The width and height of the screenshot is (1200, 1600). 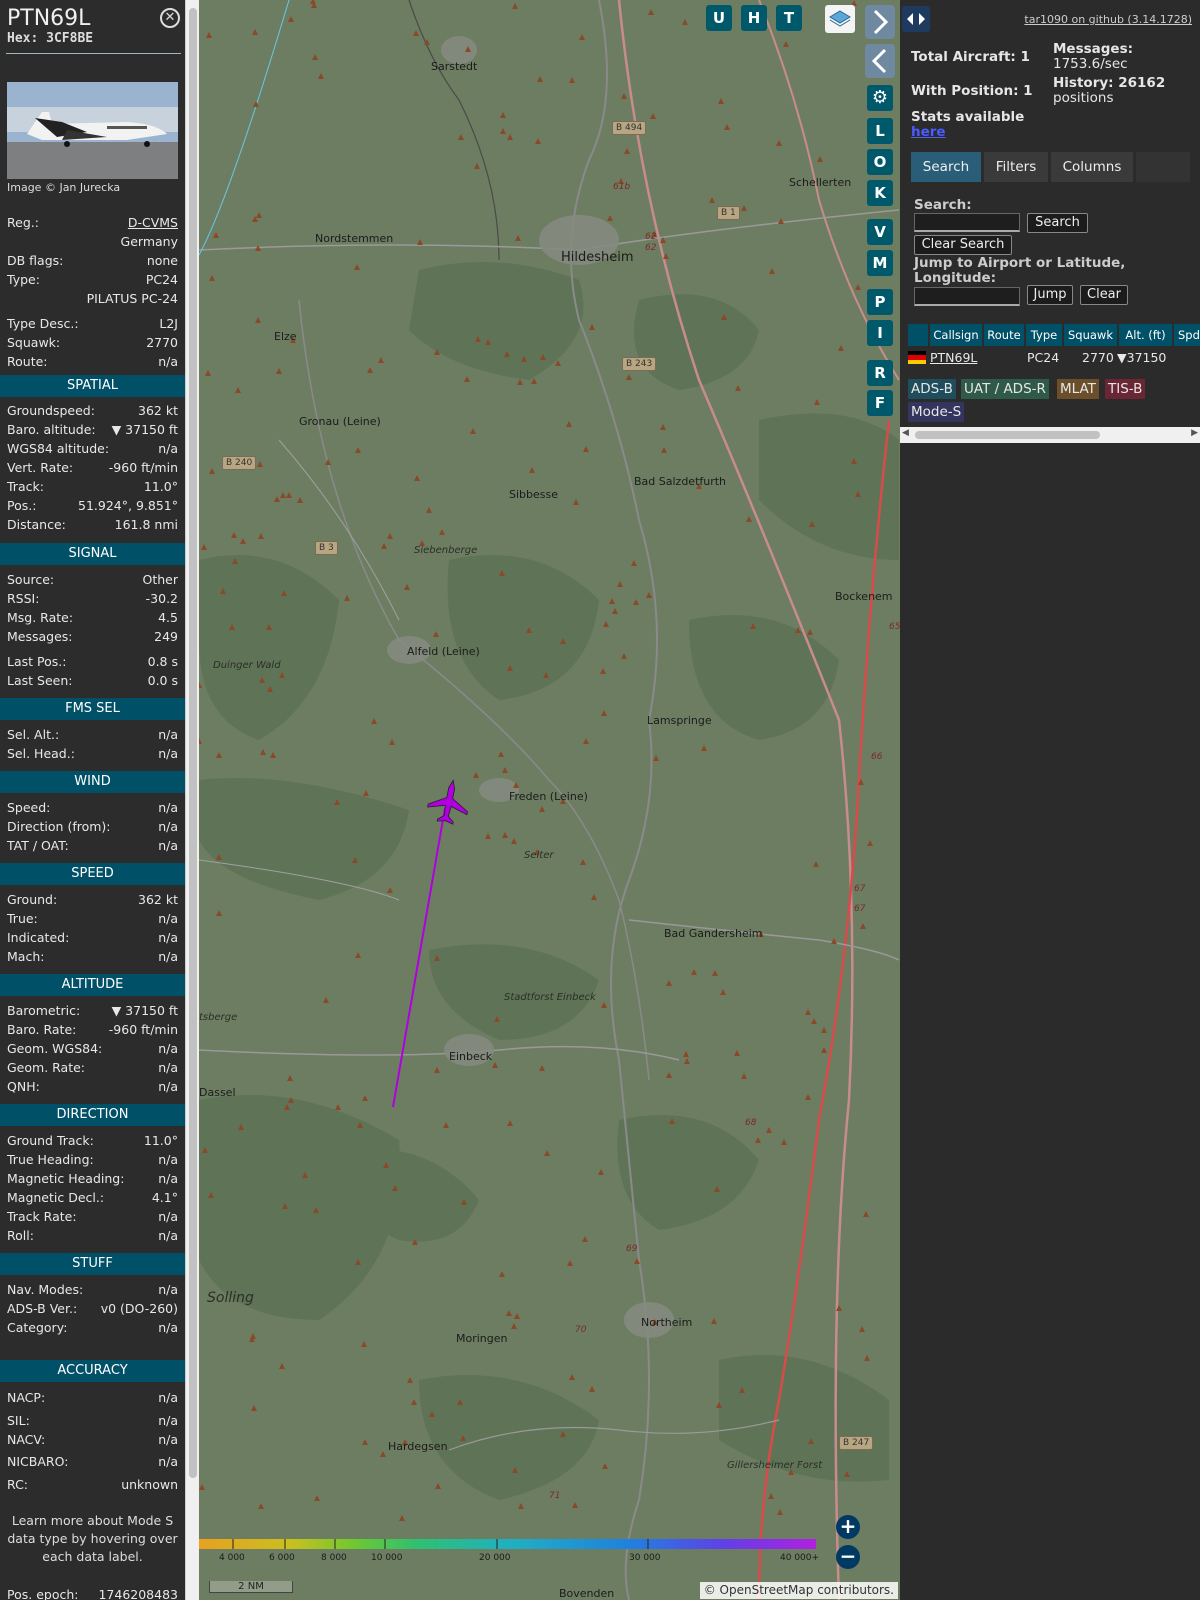 I want to click on detail-value: 2770, so click(x=162, y=342).